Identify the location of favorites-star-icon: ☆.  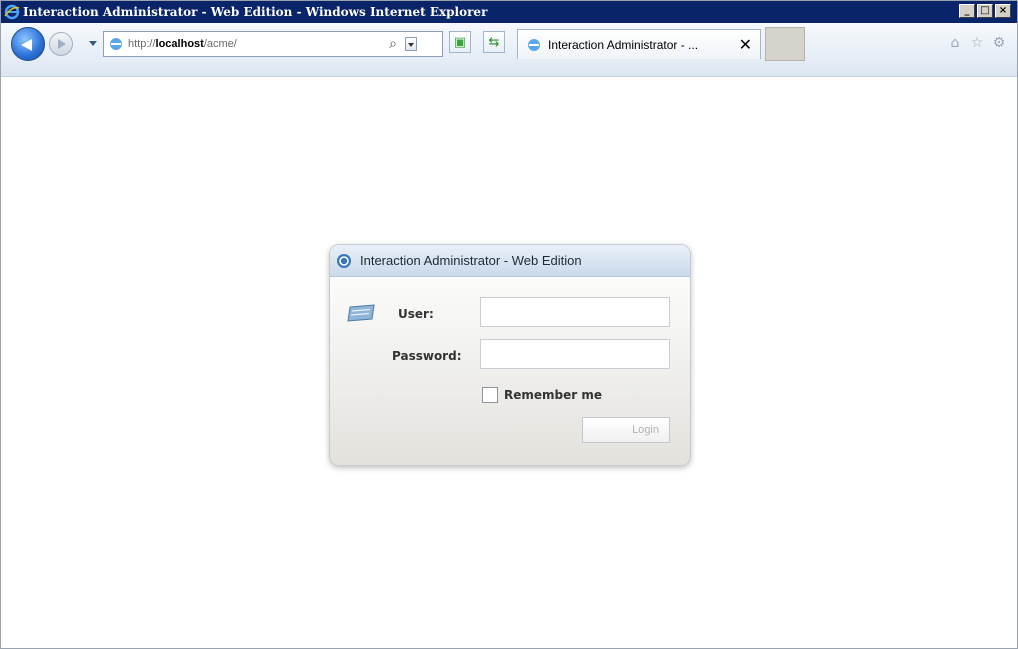
(977, 43).